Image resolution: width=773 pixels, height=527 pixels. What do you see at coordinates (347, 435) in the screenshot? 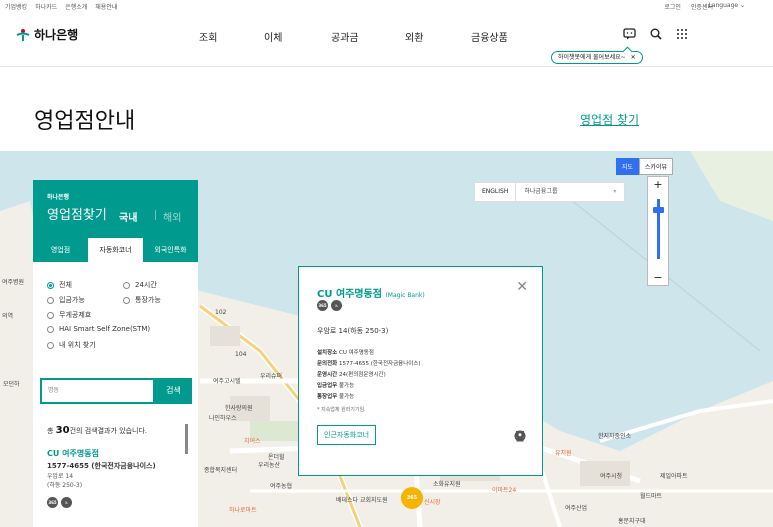
I see `nearby-atm-button: 인근자동화코너` at bounding box center [347, 435].